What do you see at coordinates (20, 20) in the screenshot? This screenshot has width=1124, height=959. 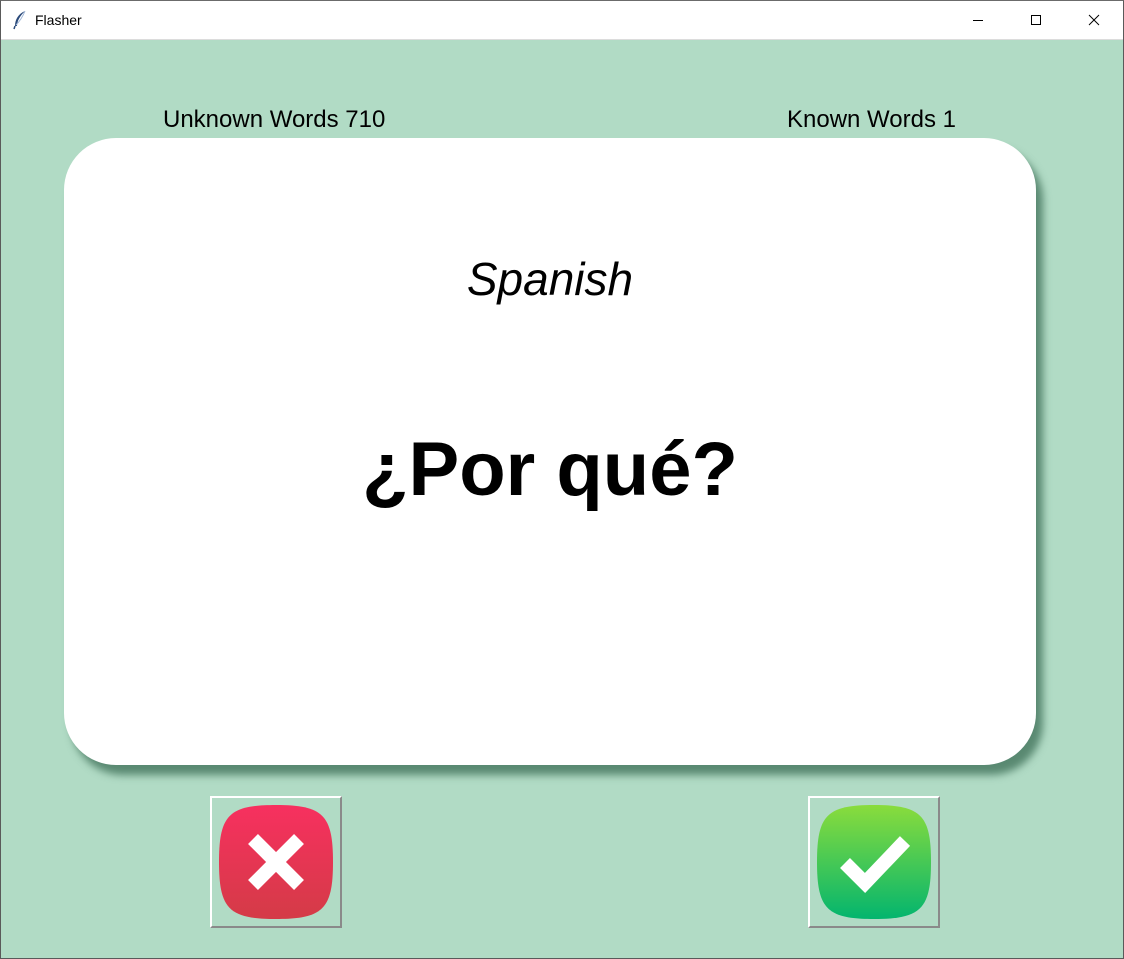 I see `feather-icon` at bounding box center [20, 20].